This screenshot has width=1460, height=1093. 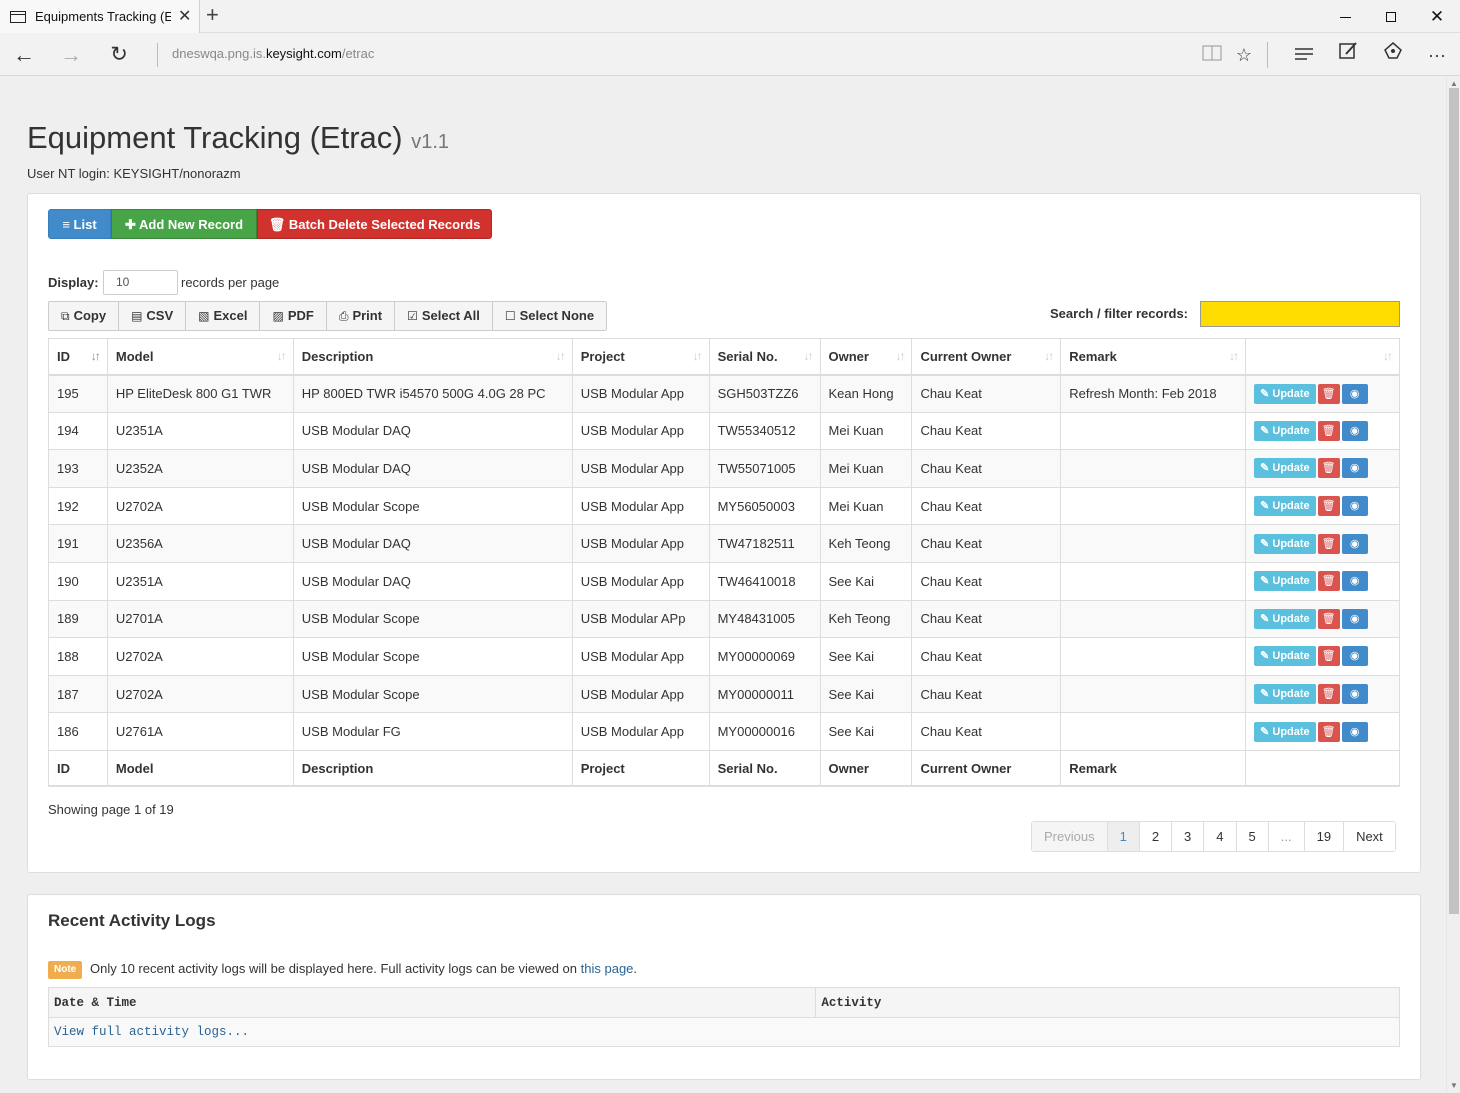 What do you see at coordinates (273, 53) in the screenshot?
I see `address-bar: dneswqa.png.is.keysight.com/etrac` at bounding box center [273, 53].